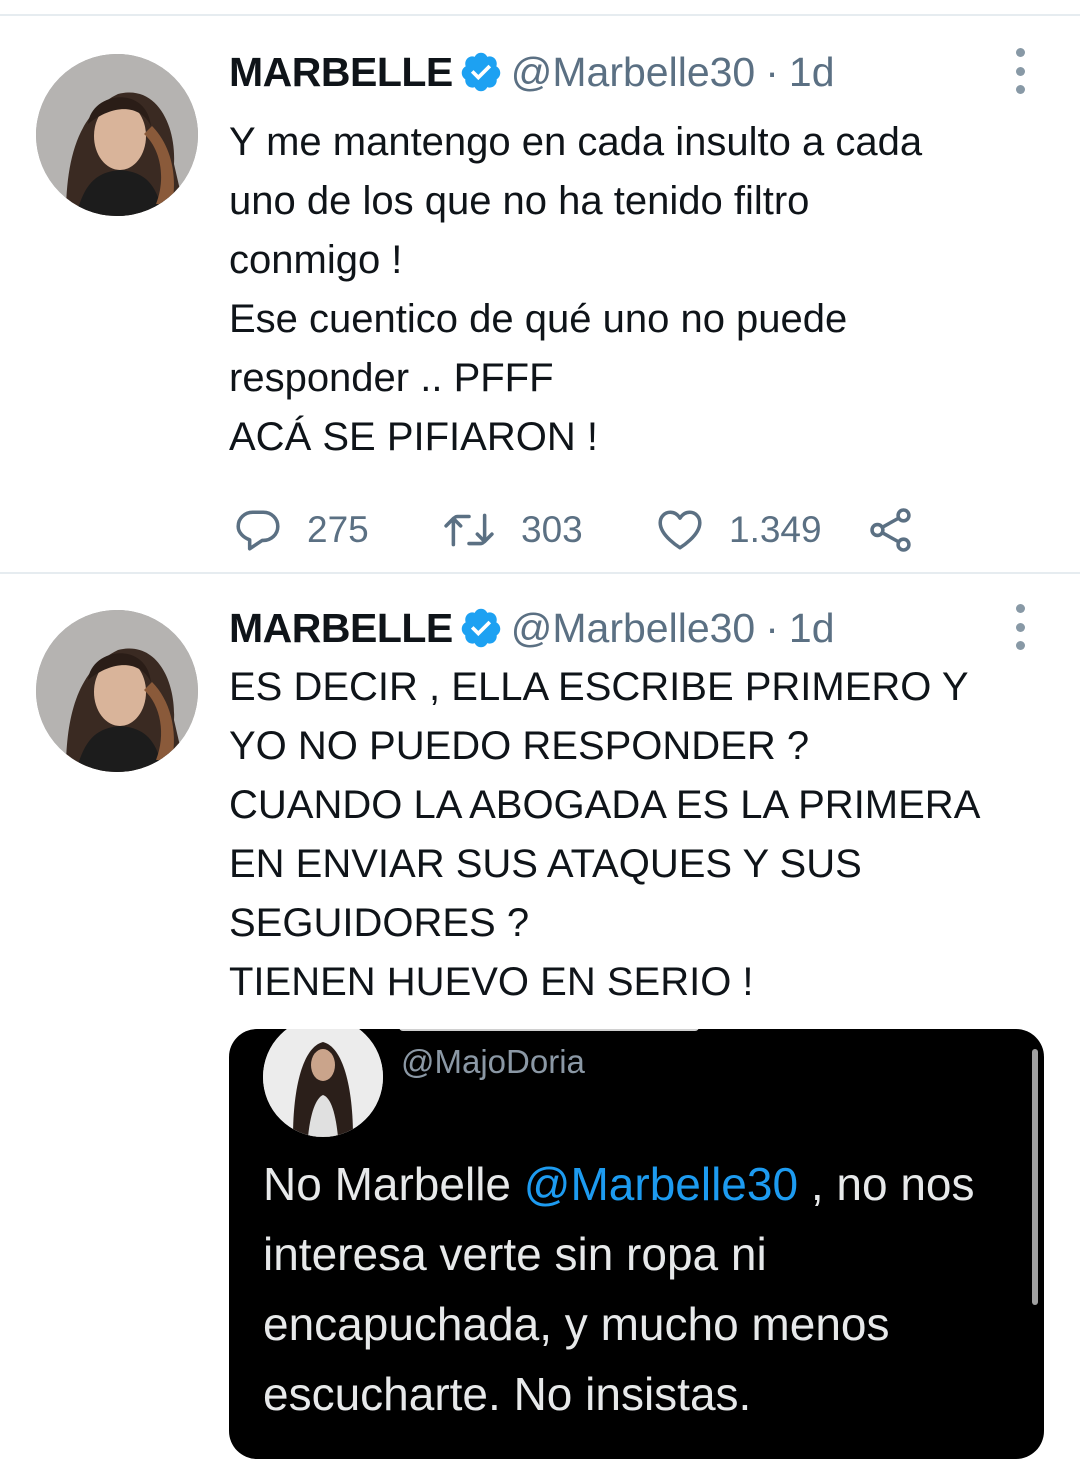  What do you see at coordinates (512, 530) in the screenshot?
I see `retweet-button: 303` at bounding box center [512, 530].